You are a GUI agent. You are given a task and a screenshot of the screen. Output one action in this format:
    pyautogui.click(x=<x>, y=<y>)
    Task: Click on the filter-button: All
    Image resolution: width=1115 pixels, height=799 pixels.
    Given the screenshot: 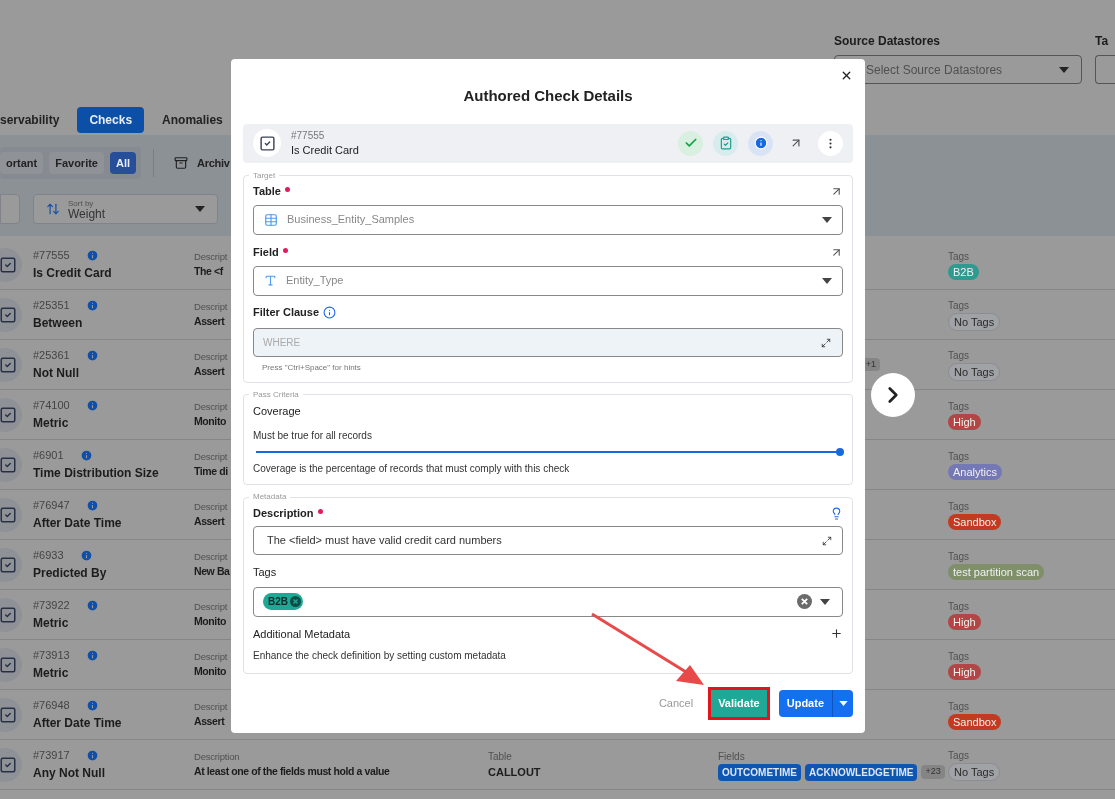 What is the action you would take?
    pyautogui.click(x=123, y=163)
    